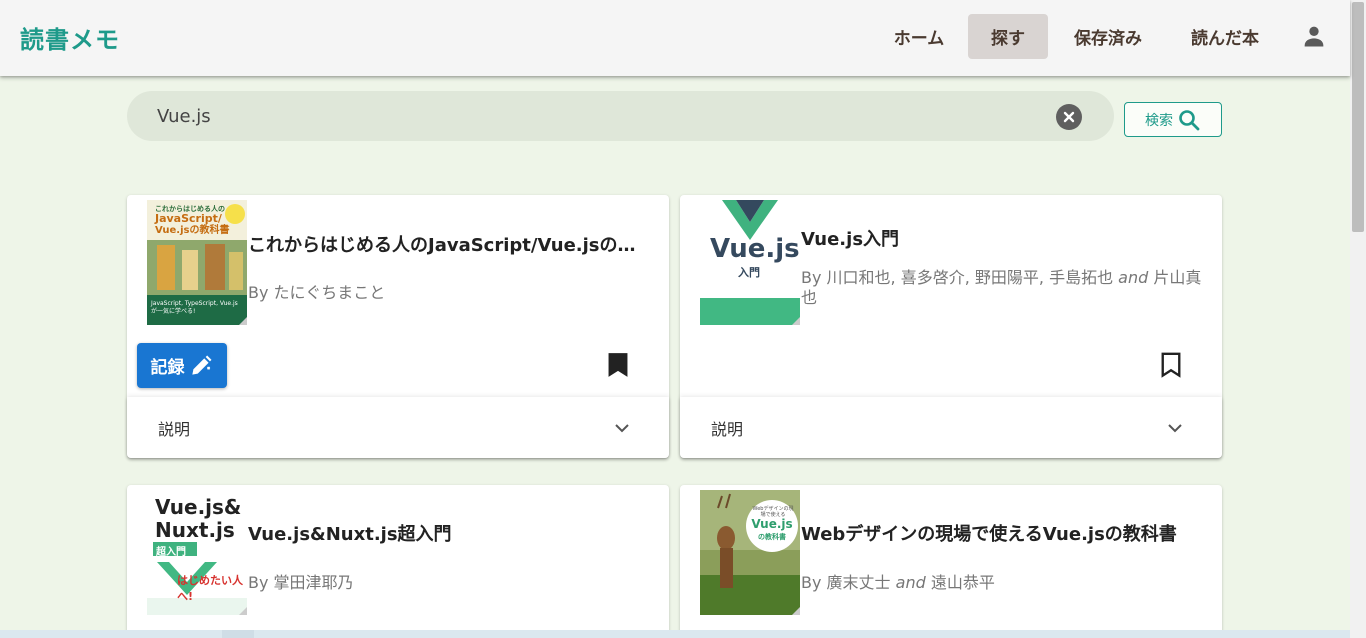  Describe the element at coordinates (1189, 119) in the screenshot. I see `search-icon` at that location.